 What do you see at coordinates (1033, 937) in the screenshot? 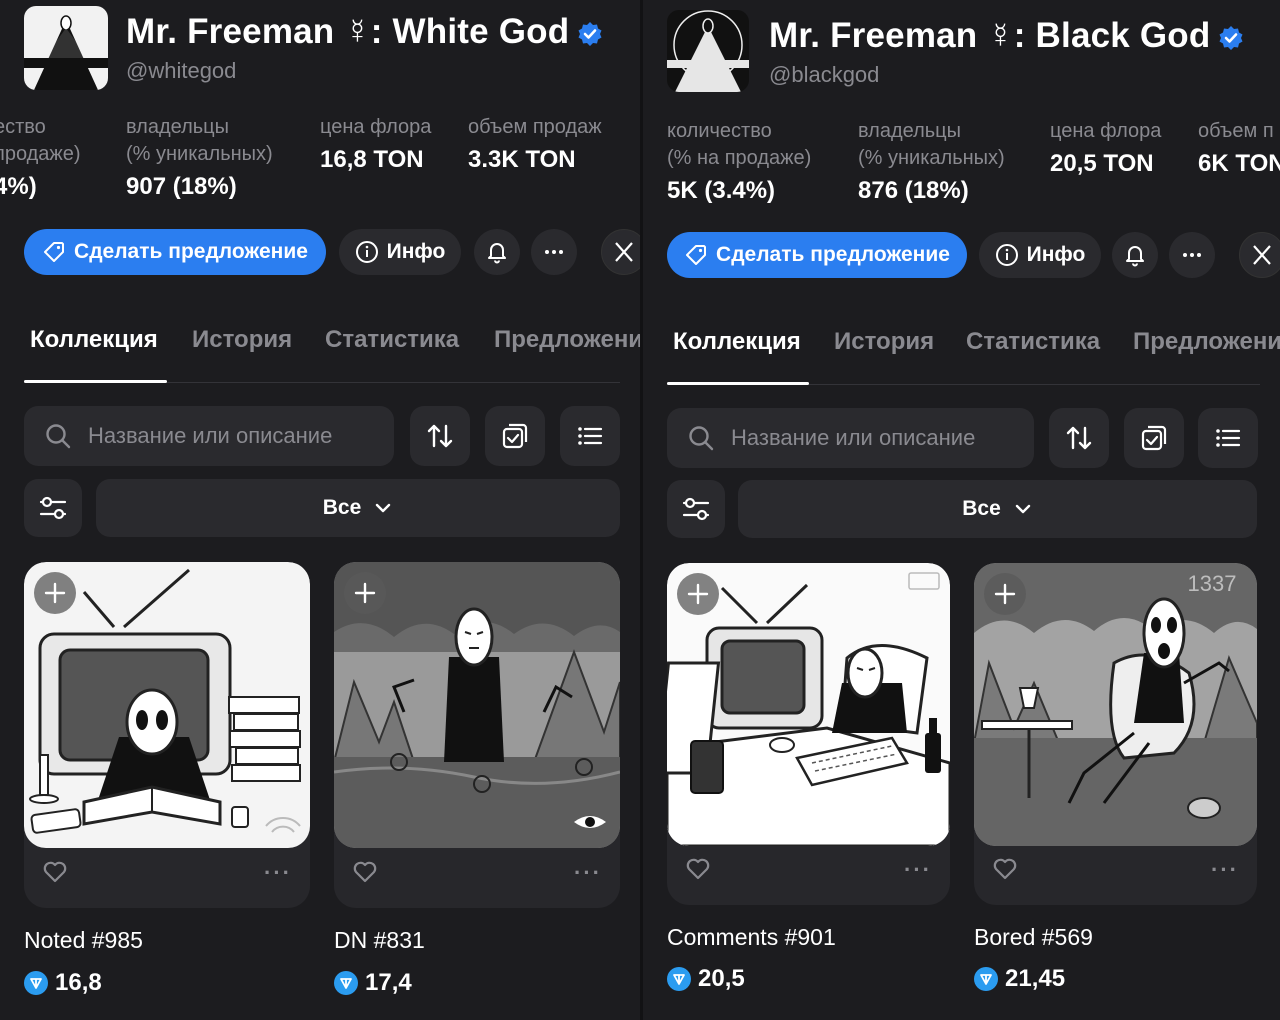
I see `item-name: Bored #569` at bounding box center [1033, 937].